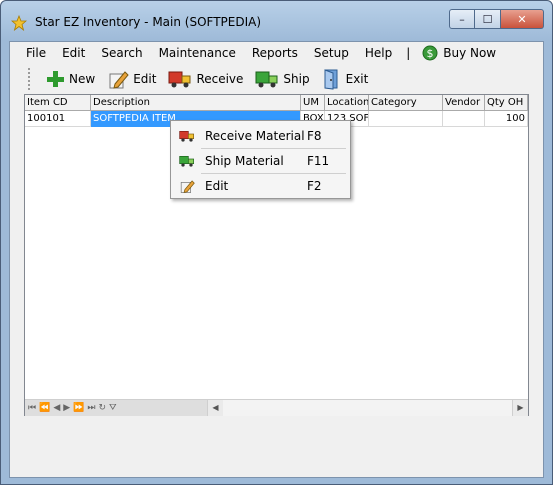 The width and height of the screenshot is (553, 485). I want to click on column-header-location: Location, so click(347, 103).